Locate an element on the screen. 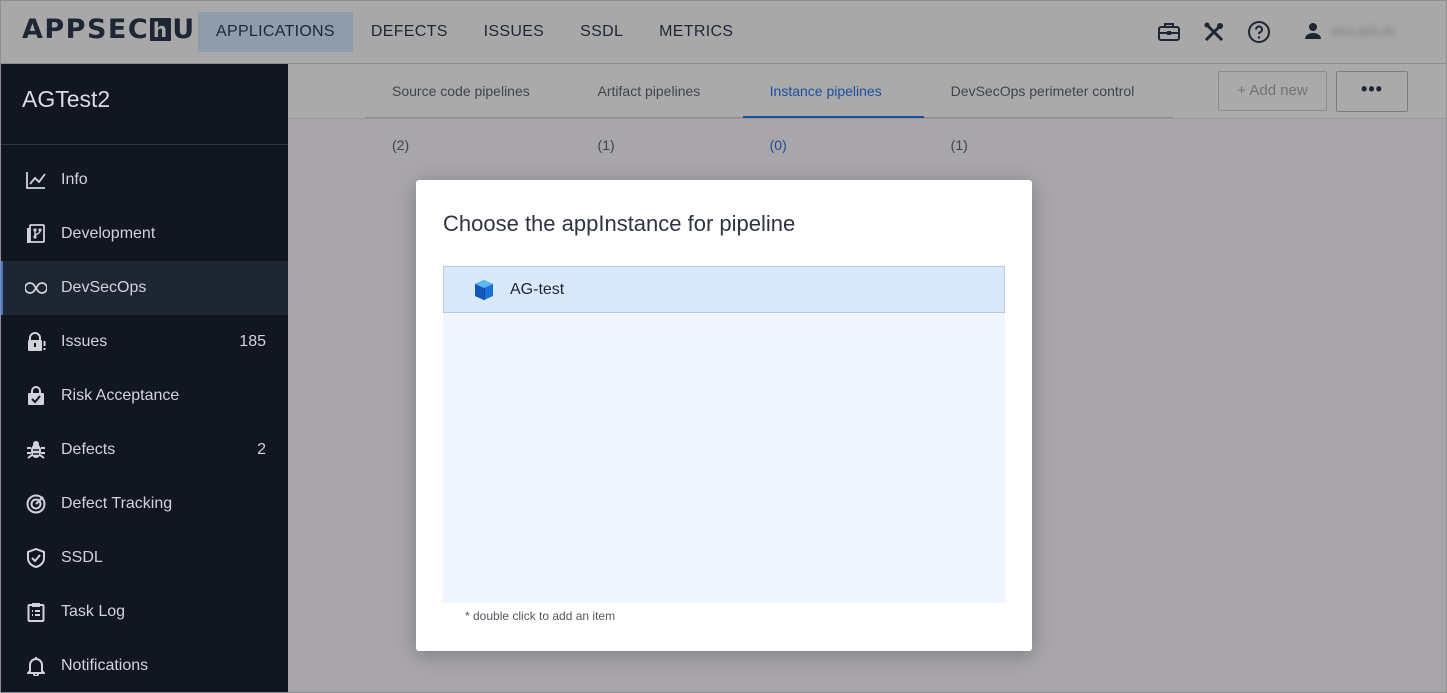  user-name: AGLADLIN is located at coordinates (1363, 31).